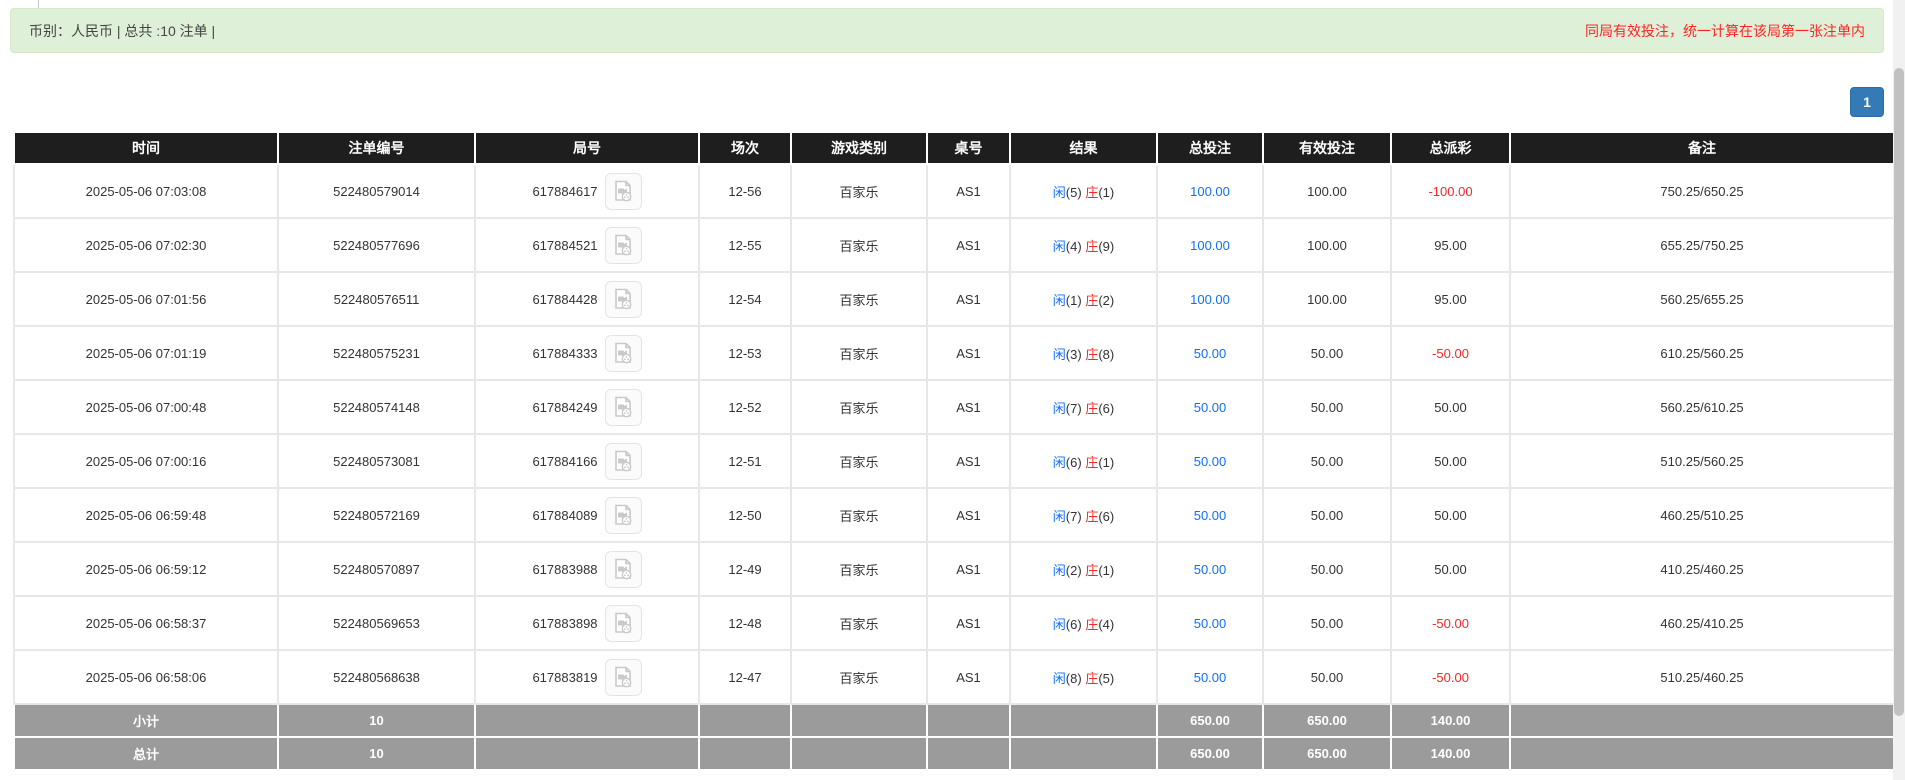  What do you see at coordinates (1073, 678) in the screenshot?
I see `result-player-value: (8)` at bounding box center [1073, 678].